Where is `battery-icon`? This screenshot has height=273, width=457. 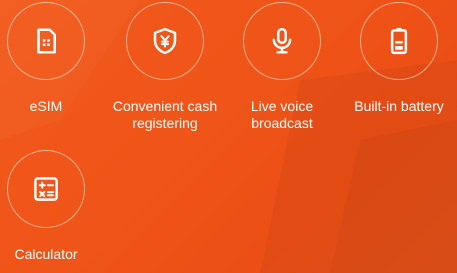
battery-icon is located at coordinates (399, 41).